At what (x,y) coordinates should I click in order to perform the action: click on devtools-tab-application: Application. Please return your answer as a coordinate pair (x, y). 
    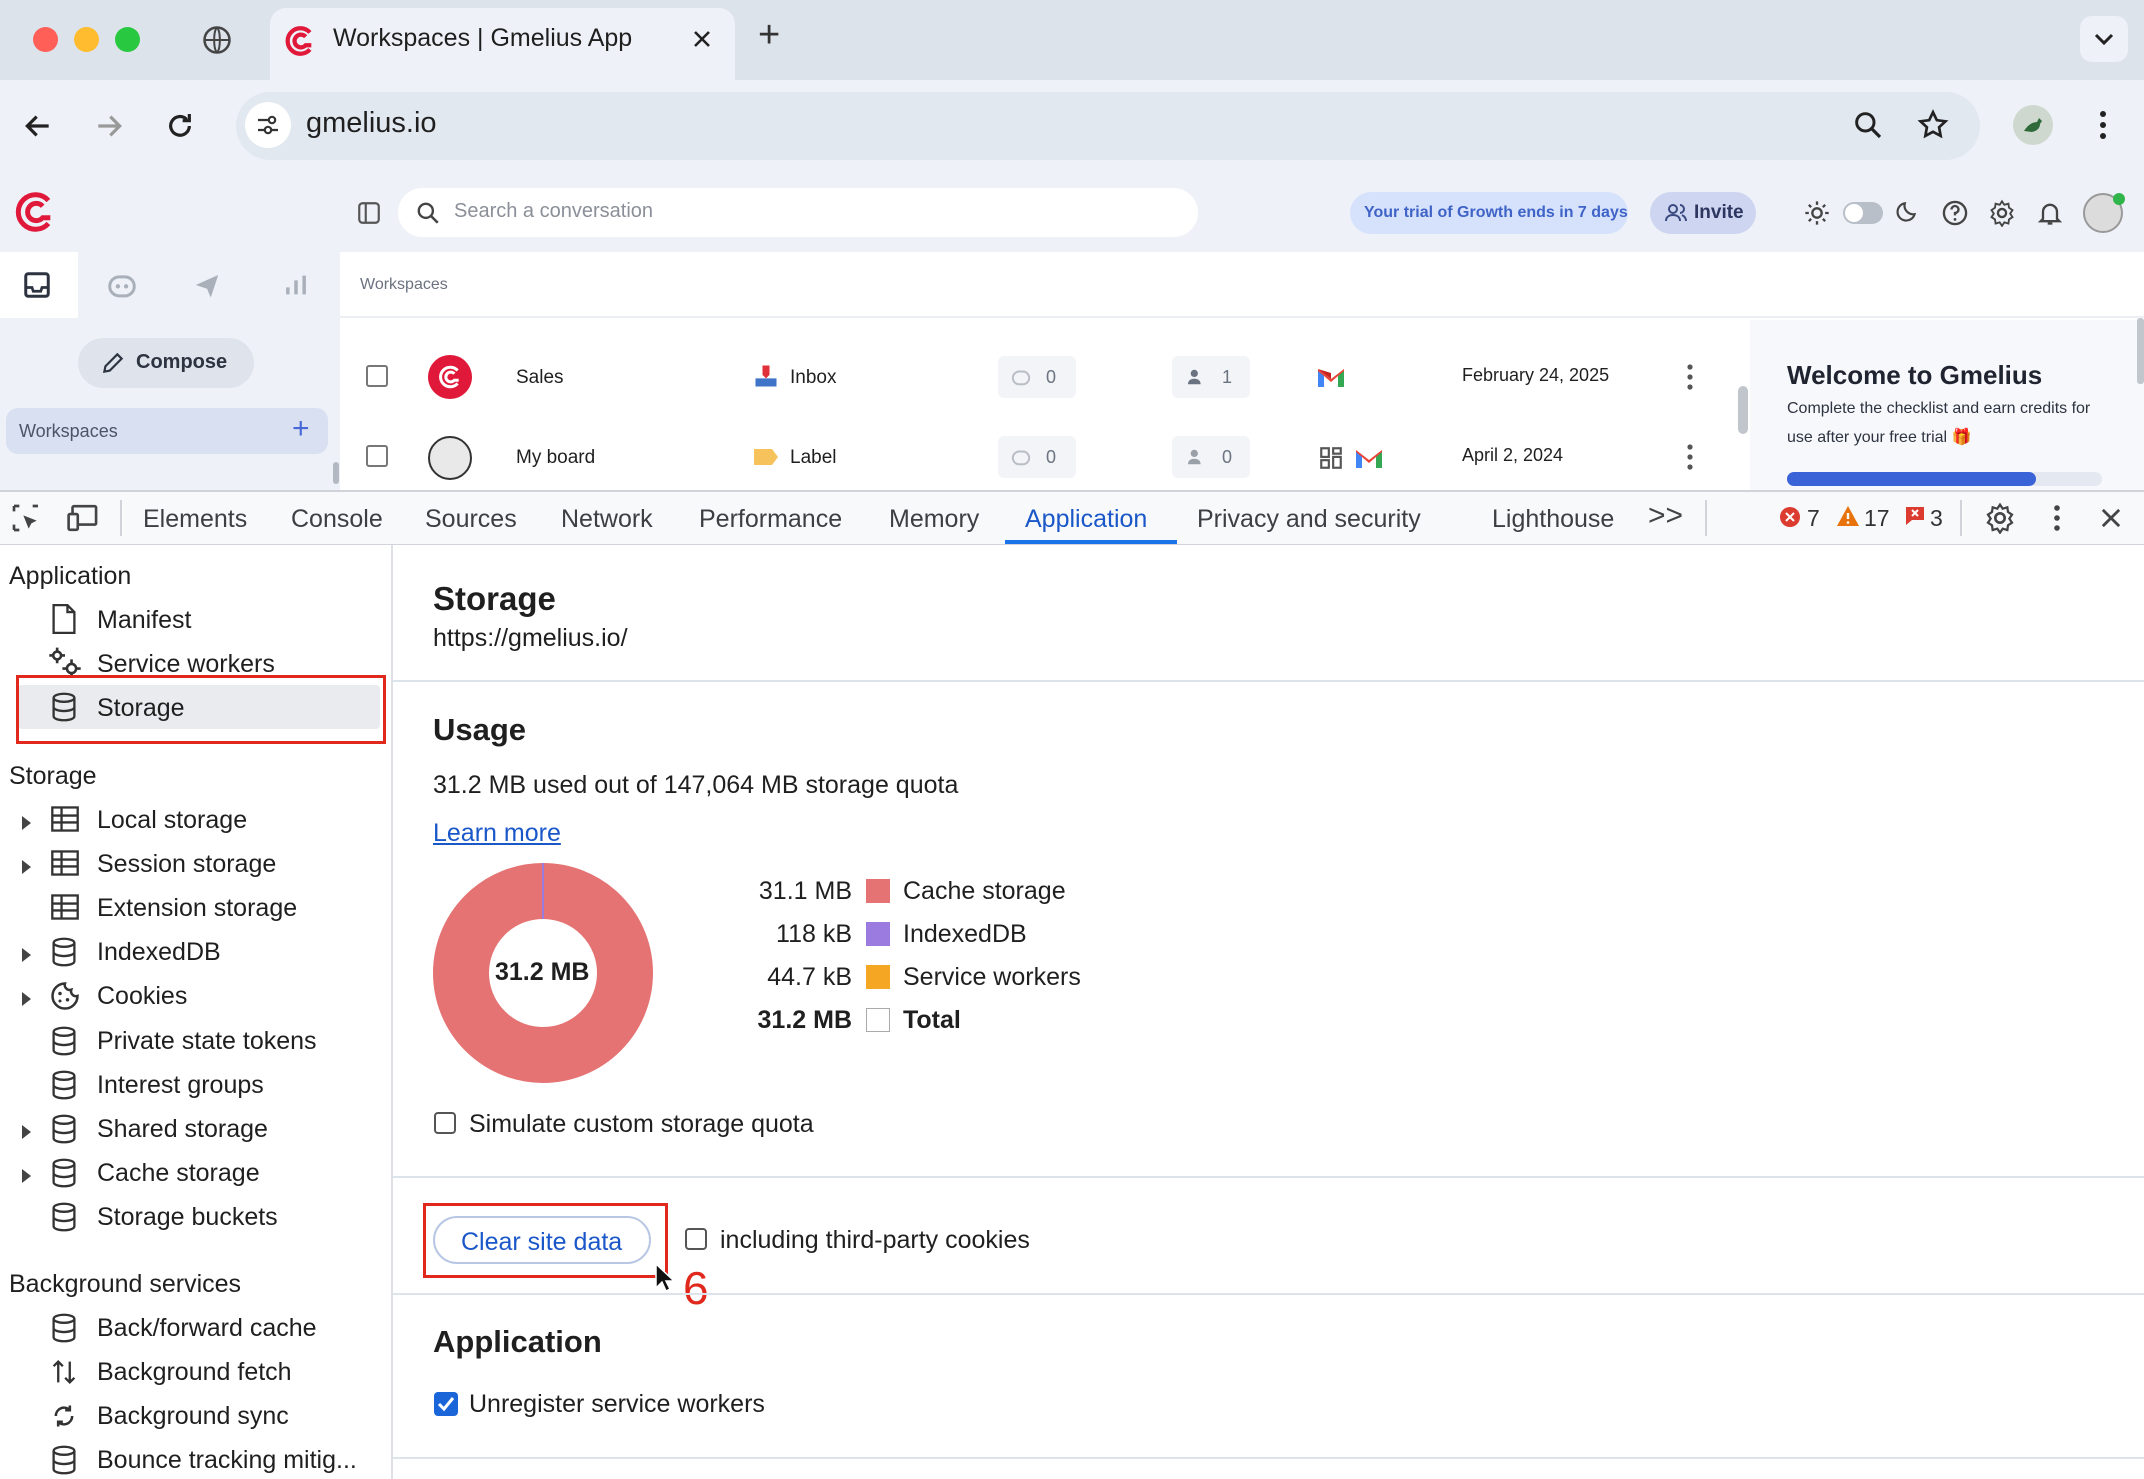
    Looking at the image, I should click on (1086, 519).